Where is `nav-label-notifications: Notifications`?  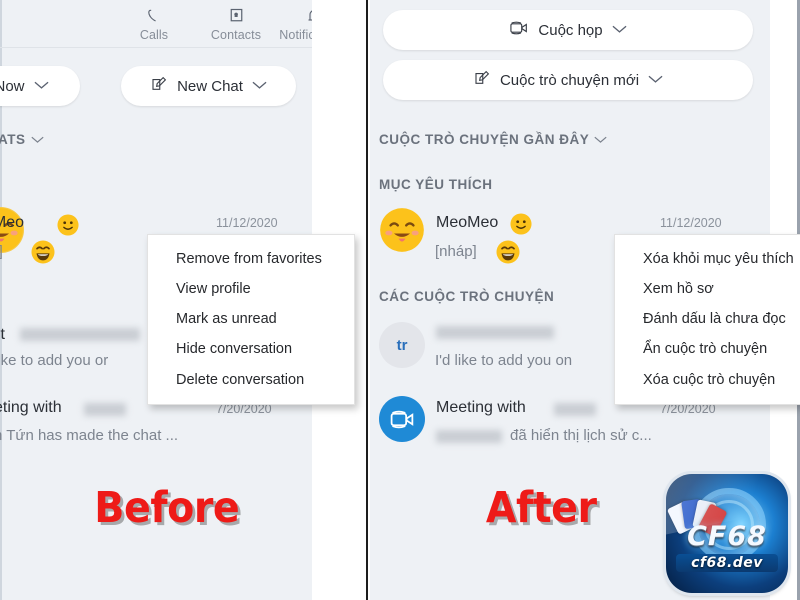 nav-label-notifications: Notifications is located at coordinates (295, 35).